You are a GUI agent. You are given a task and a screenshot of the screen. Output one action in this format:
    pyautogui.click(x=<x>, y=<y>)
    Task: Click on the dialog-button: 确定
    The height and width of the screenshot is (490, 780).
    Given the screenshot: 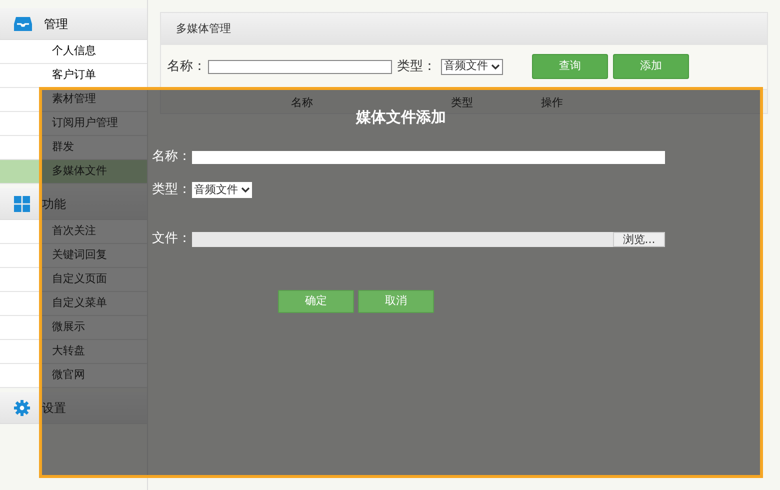 What is the action you would take?
    pyautogui.click(x=316, y=301)
    